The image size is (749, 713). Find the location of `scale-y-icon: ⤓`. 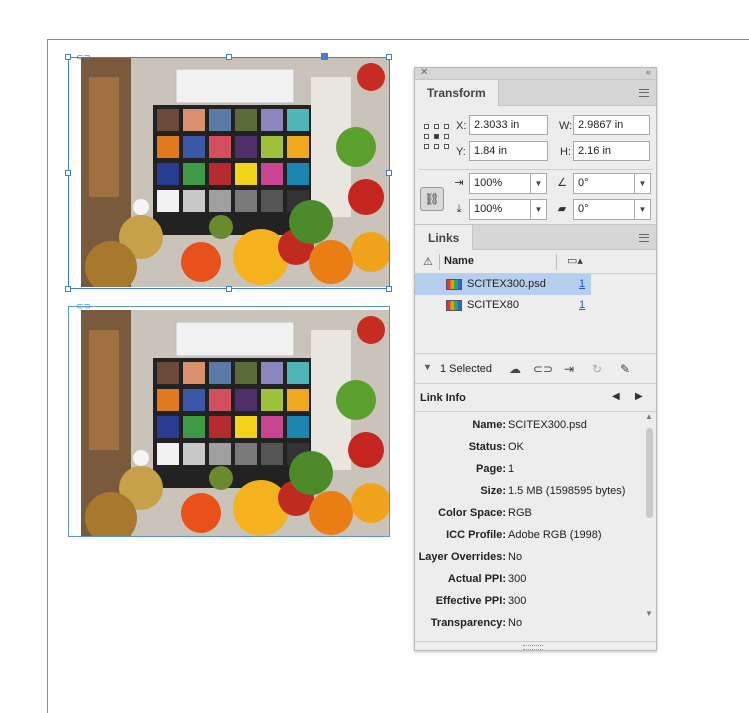

scale-y-icon: ⤓ is located at coordinates (459, 209).